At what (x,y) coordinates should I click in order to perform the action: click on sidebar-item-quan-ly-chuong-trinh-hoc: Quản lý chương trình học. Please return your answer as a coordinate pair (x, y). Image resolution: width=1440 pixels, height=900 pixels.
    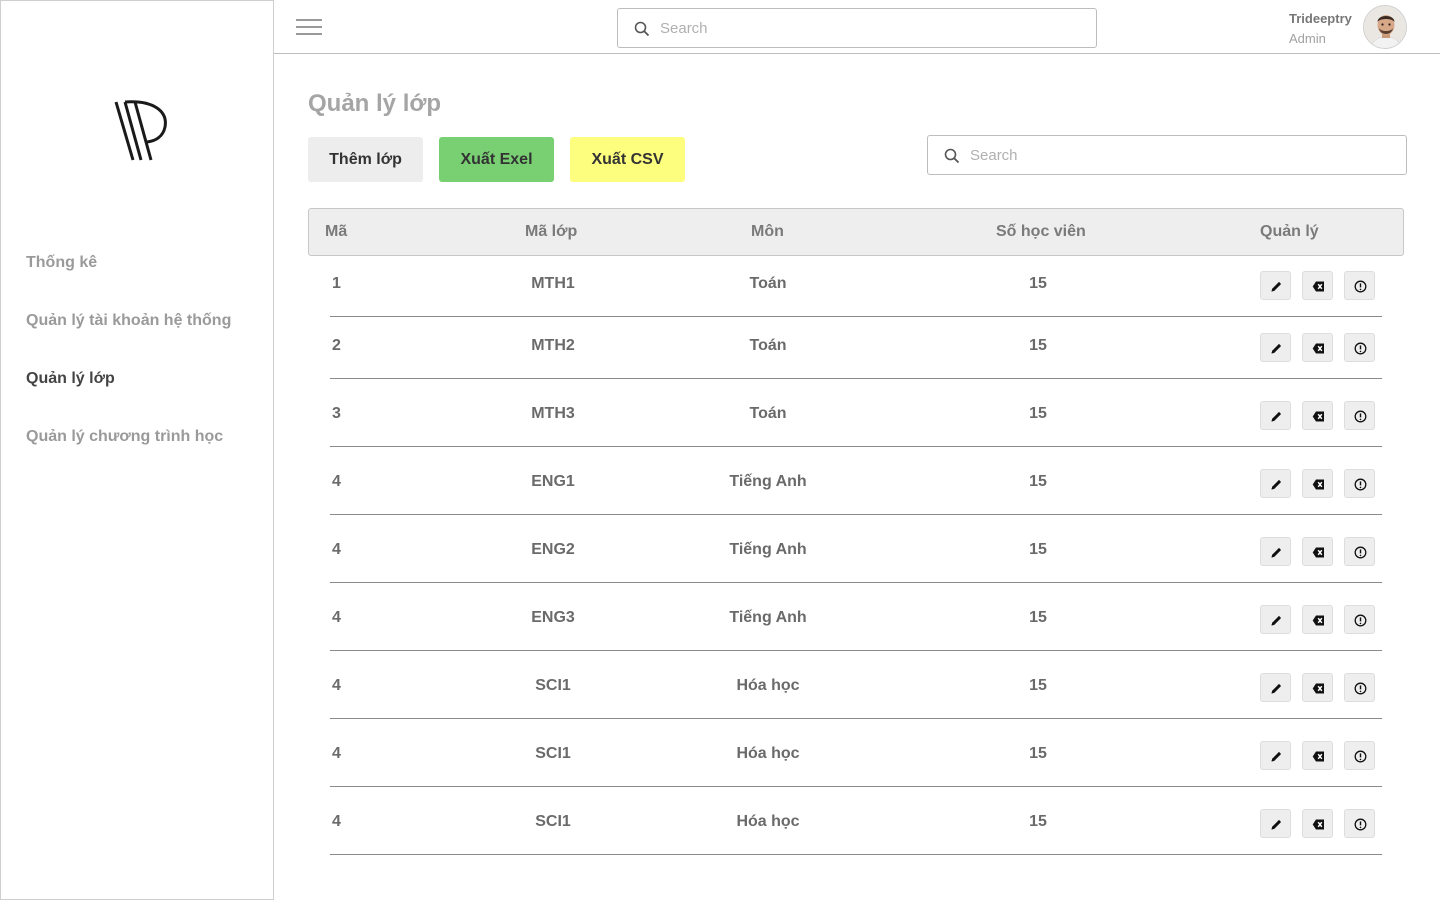
    Looking at the image, I should click on (124, 437).